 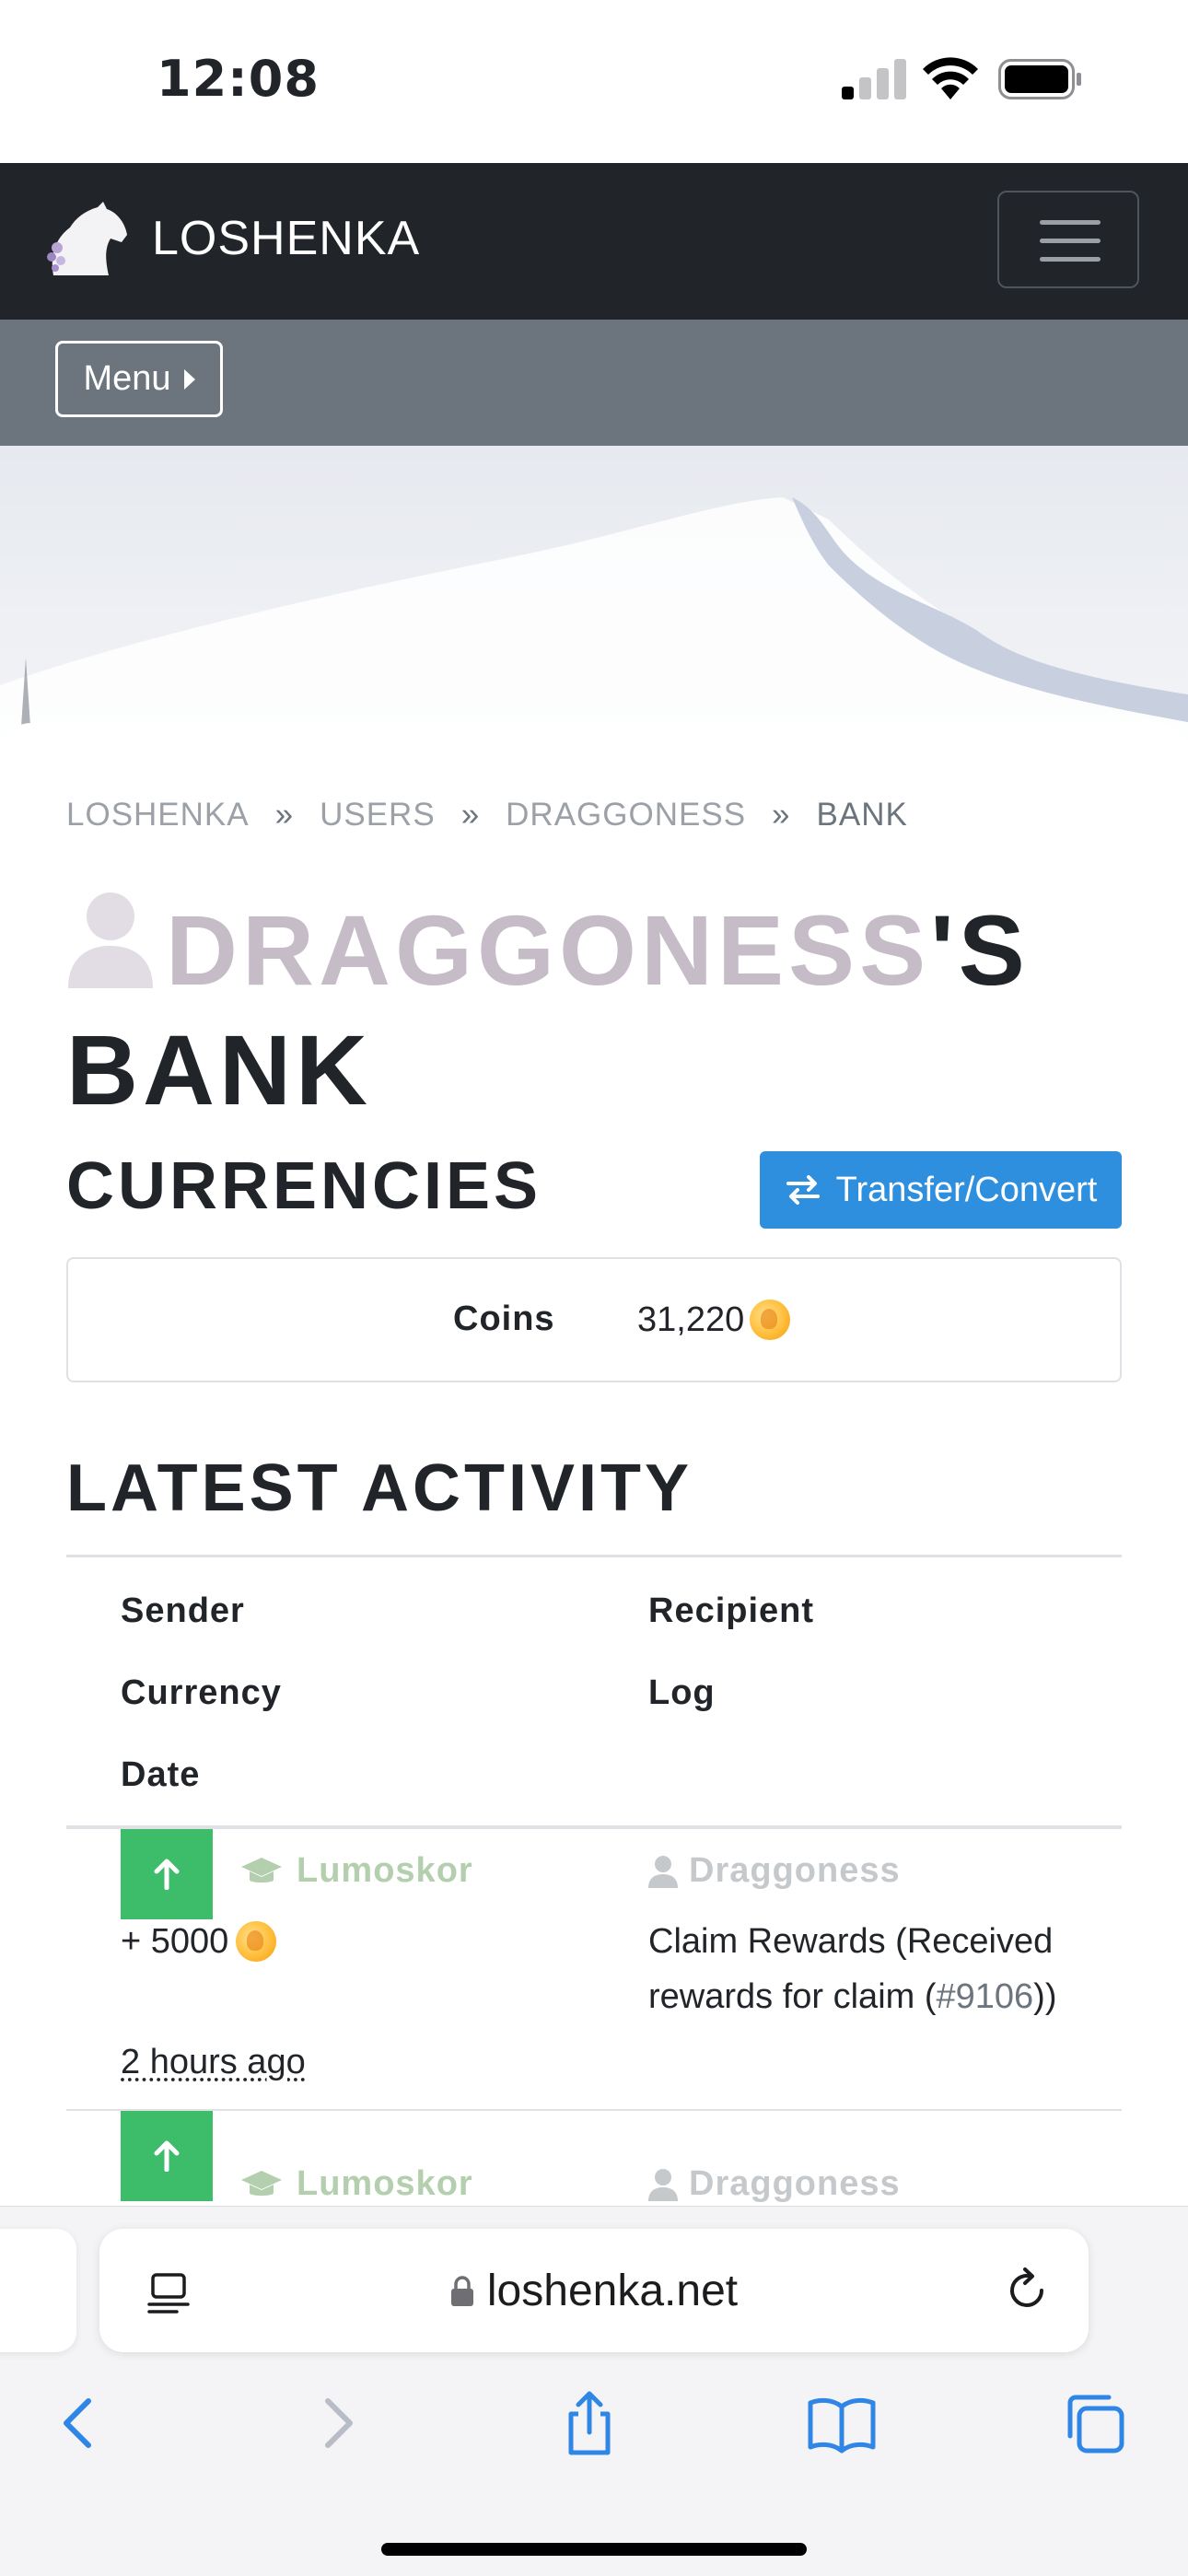 I want to click on amount: + 5000, so click(x=199, y=1941).